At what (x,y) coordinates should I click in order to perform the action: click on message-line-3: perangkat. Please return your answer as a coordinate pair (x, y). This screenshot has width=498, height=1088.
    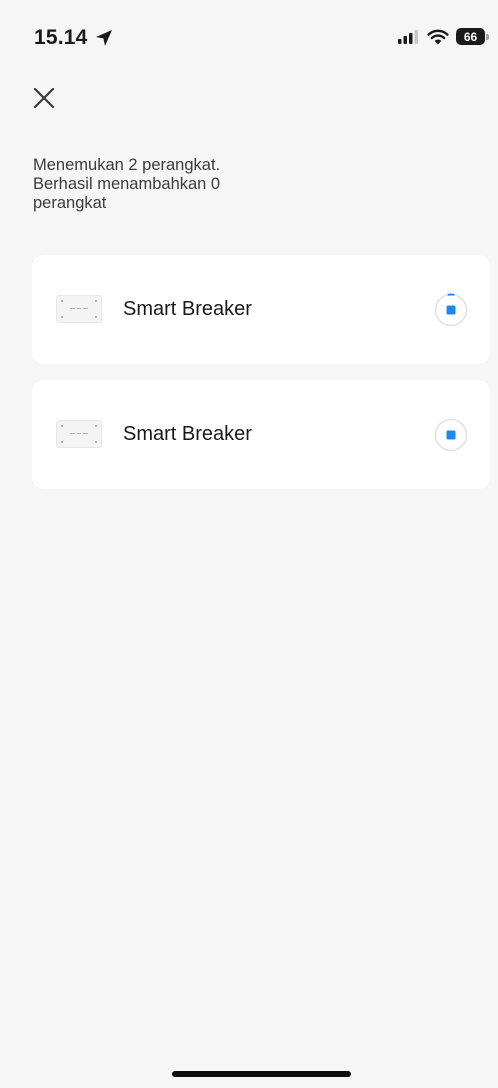
    Looking at the image, I should click on (70, 203).